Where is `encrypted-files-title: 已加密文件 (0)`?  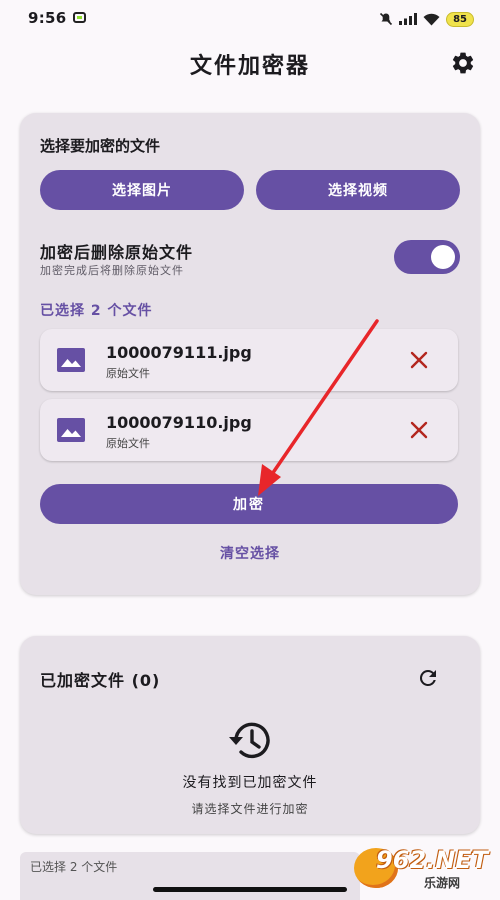 encrypted-files-title: 已加密文件 (0) is located at coordinates (100, 680).